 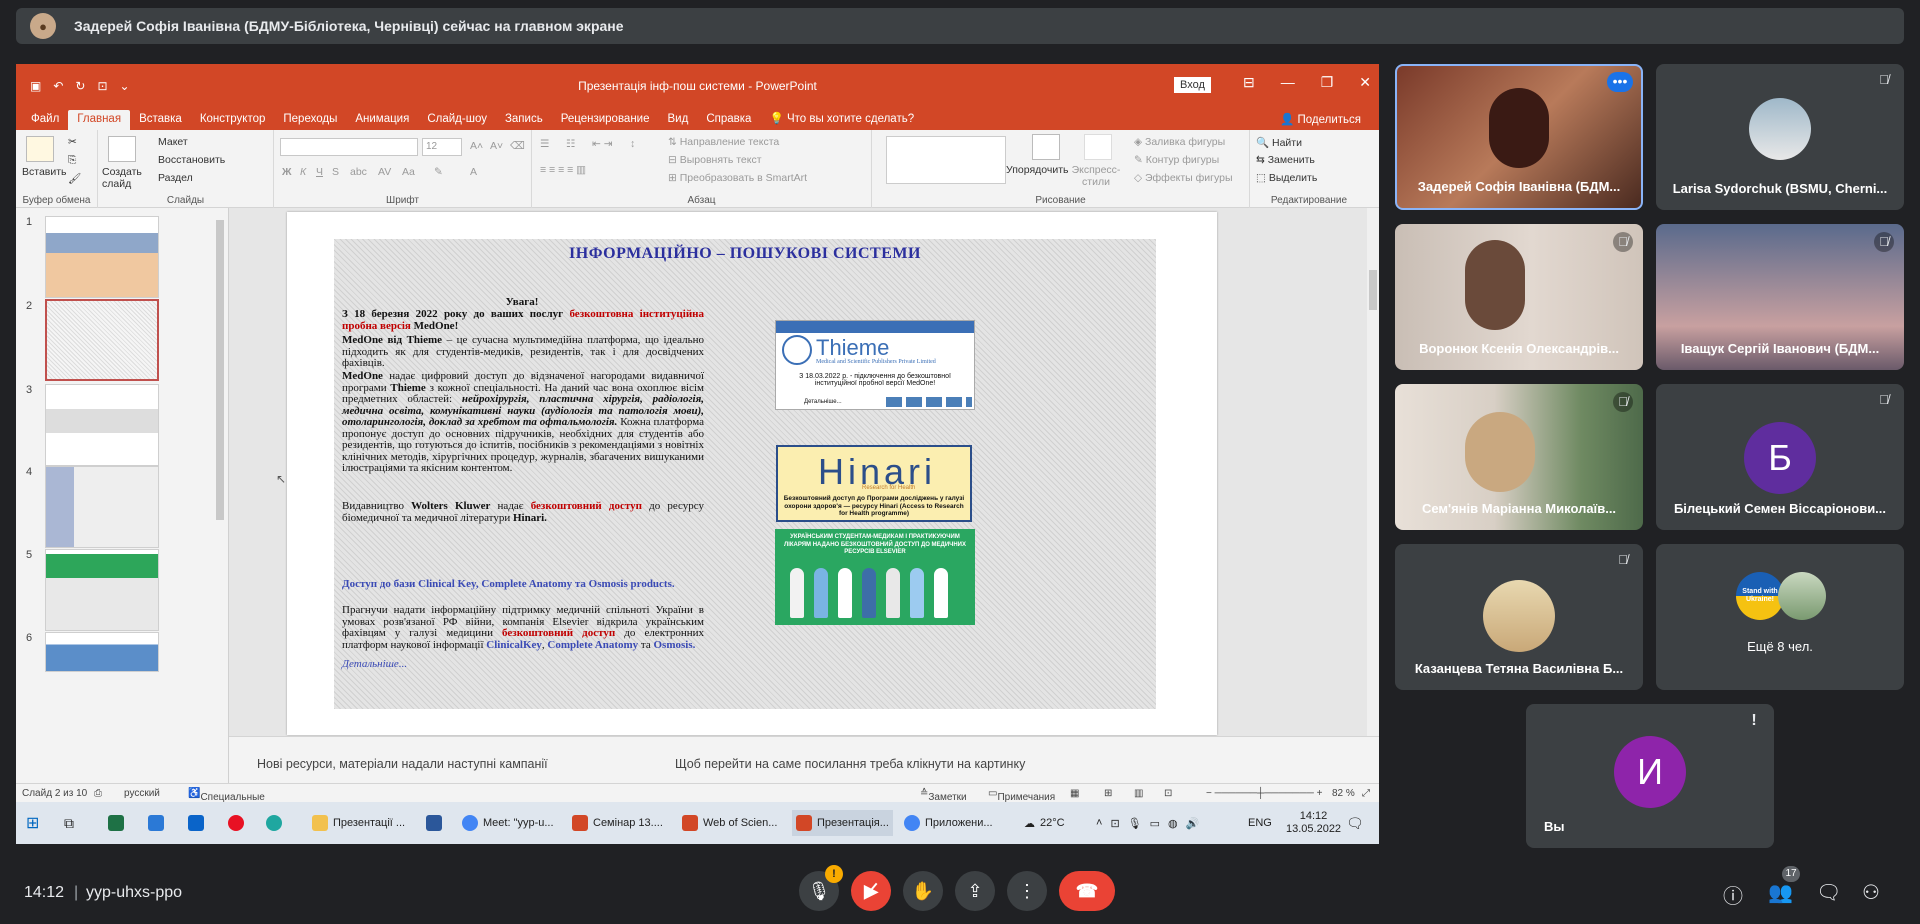 I want to click on section-button: Раздел, so click(x=175, y=178).